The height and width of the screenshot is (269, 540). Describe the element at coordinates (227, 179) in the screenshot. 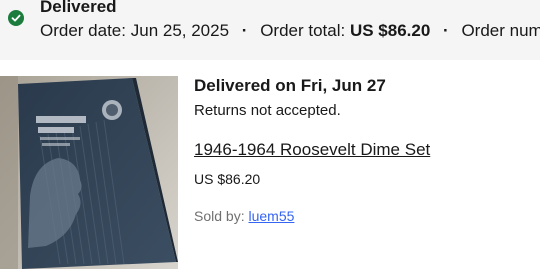

I see `item-price: US $86.20` at that location.